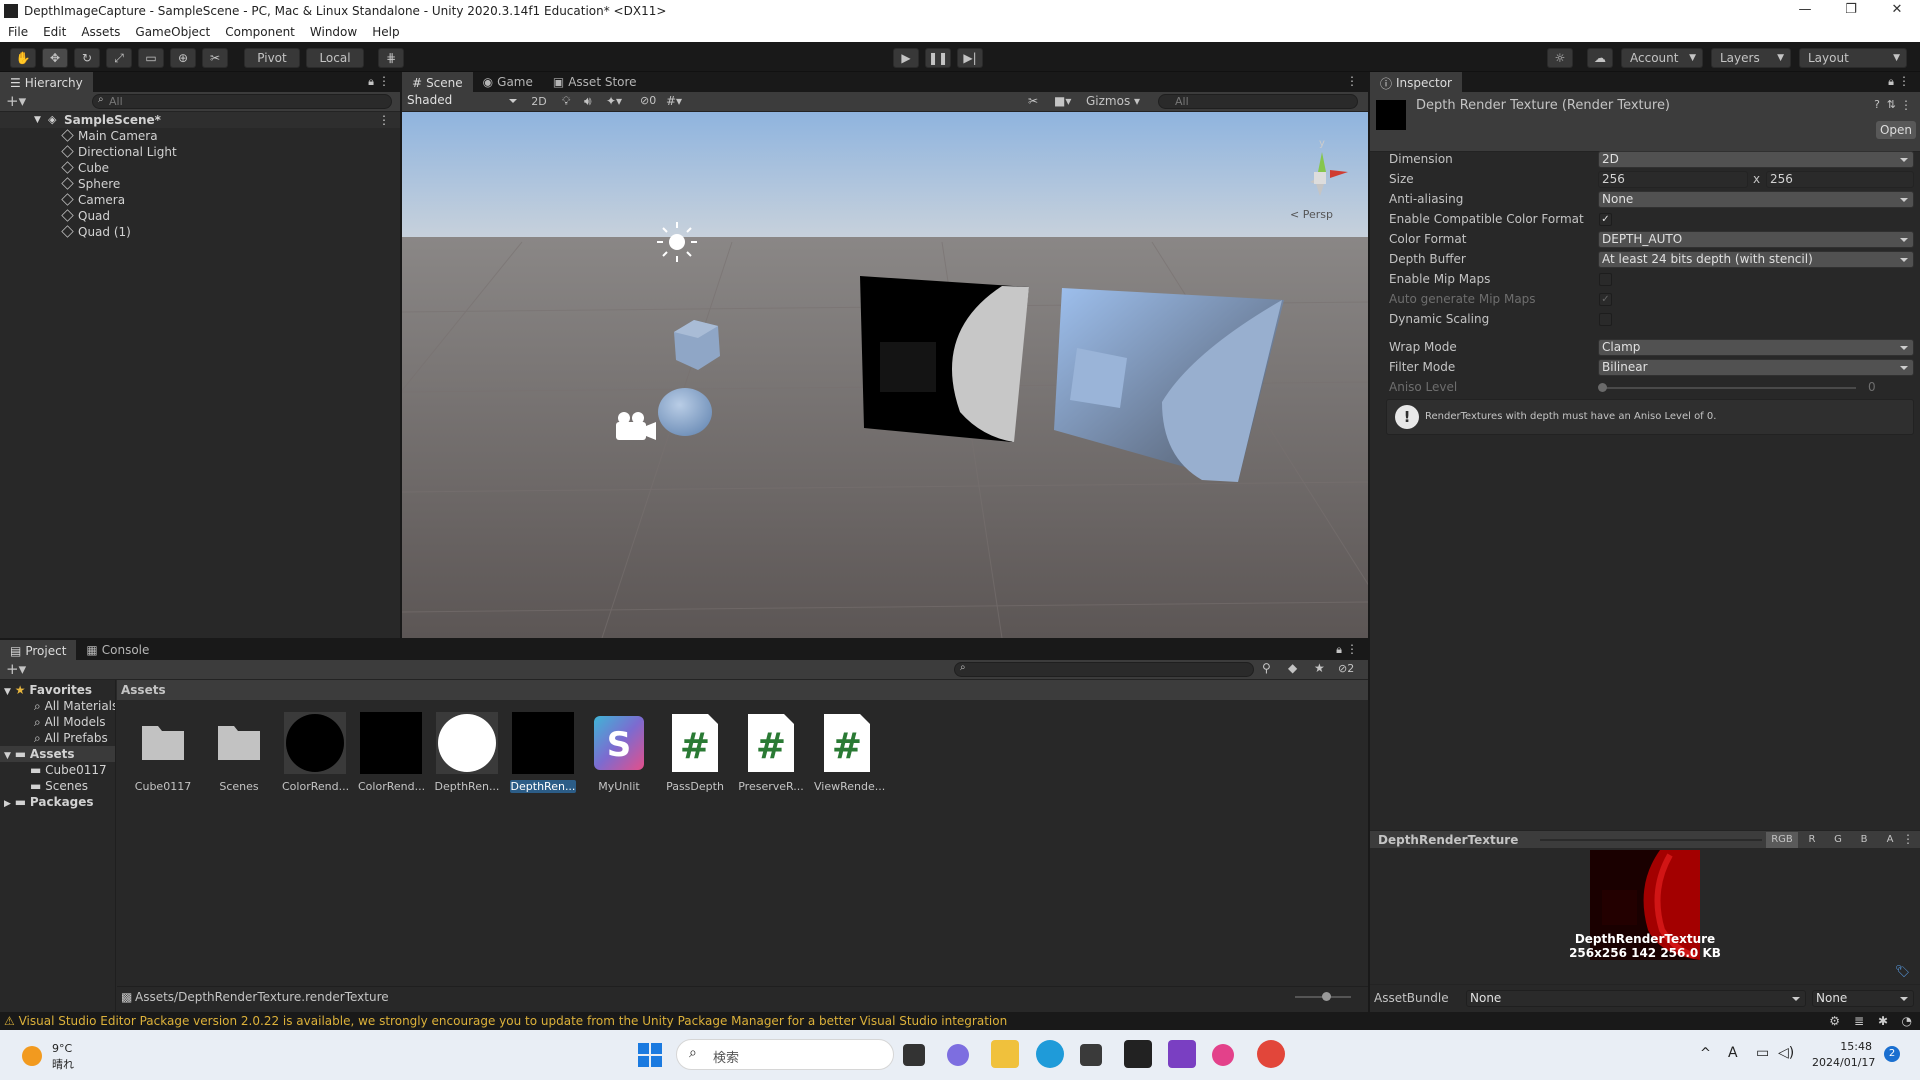 This screenshot has width=1920, height=1080. What do you see at coordinates (57, 770) in the screenshot?
I see `folder-item: ▬ Cube0117` at bounding box center [57, 770].